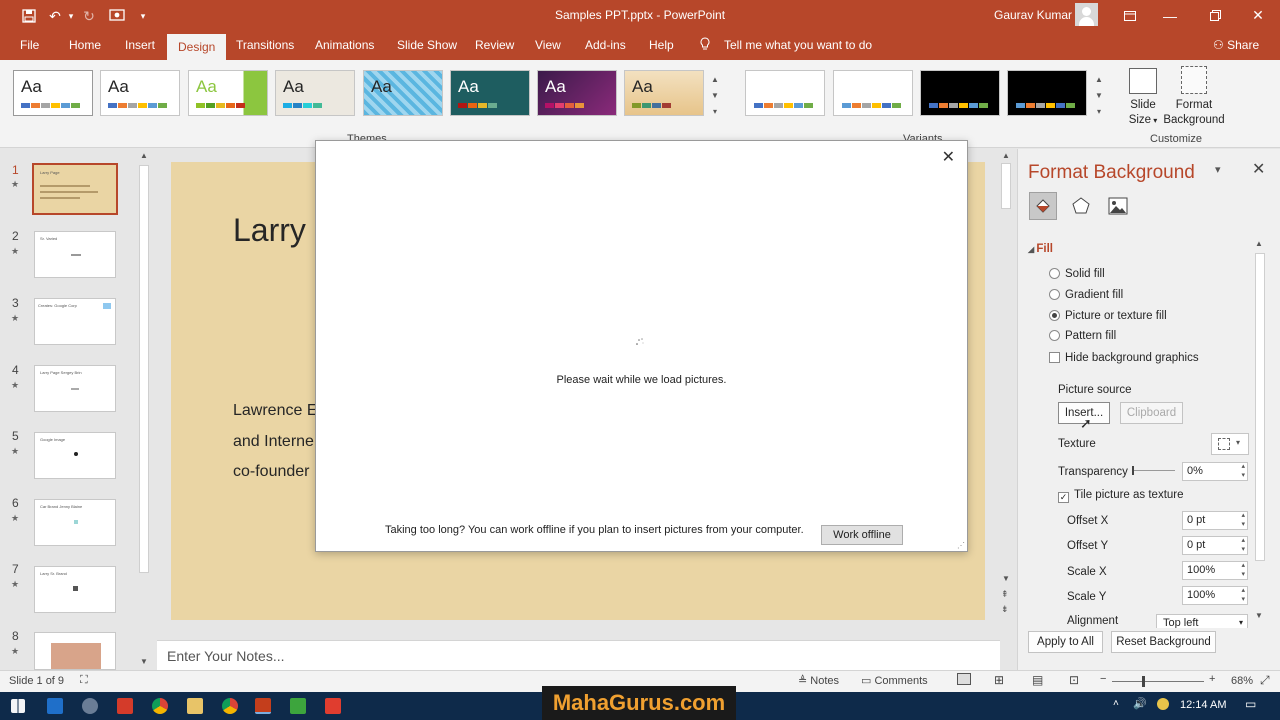  What do you see at coordinates (715, 95) in the screenshot?
I see `themes-scroll-down-icon: ▼` at bounding box center [715, 95].